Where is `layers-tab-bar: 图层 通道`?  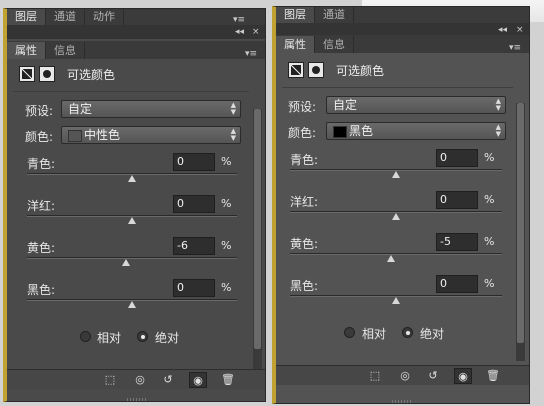 layers-tab-bar: 图层 通道 is located at coordinates (402, 15).